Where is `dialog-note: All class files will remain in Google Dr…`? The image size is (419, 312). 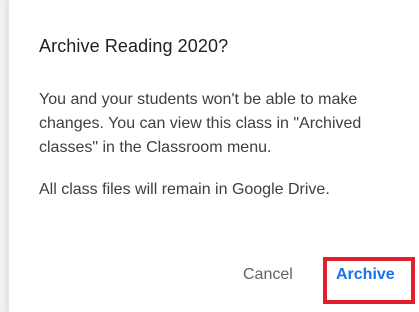
dialog-note: All class files will remain in Google Dr… is located at coordinates (184, 189).